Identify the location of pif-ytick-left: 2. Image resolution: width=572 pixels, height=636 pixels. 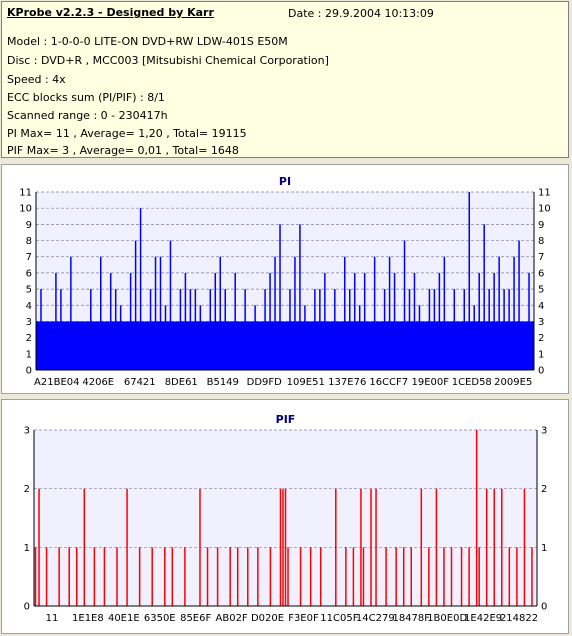
(27, 489).